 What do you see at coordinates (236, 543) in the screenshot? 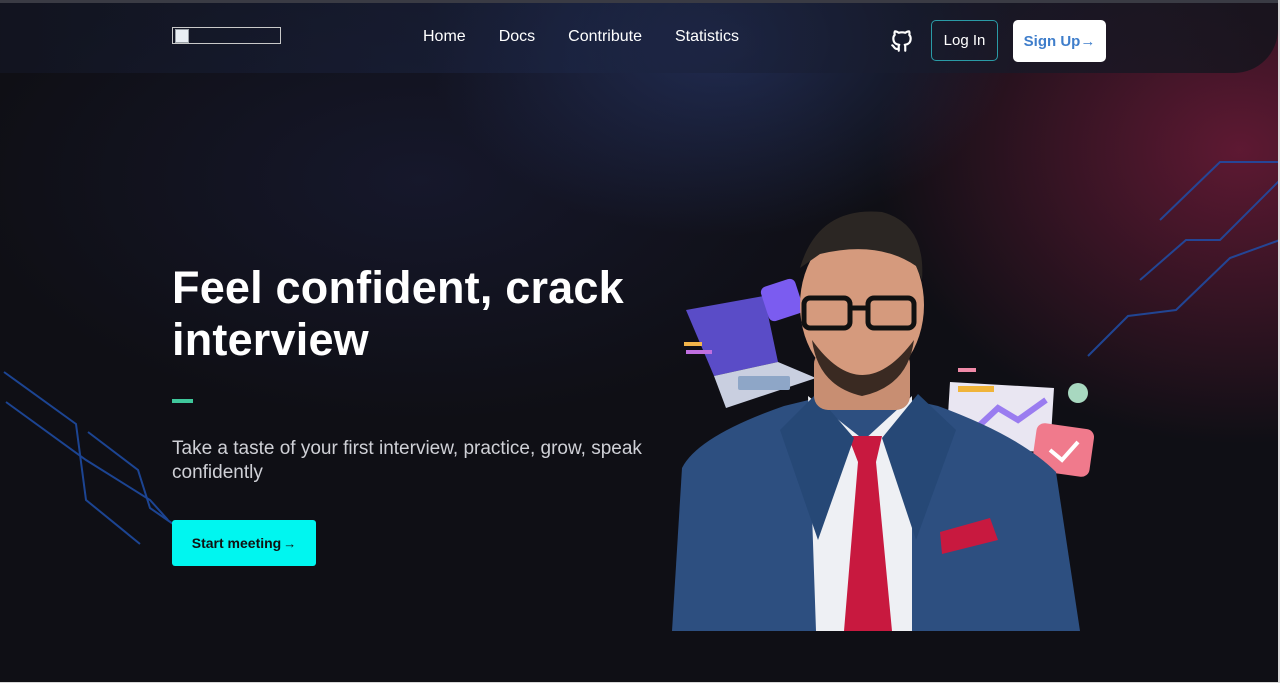
I see `start-meeting-label: Start meeting` at bounding box center [236, 543].